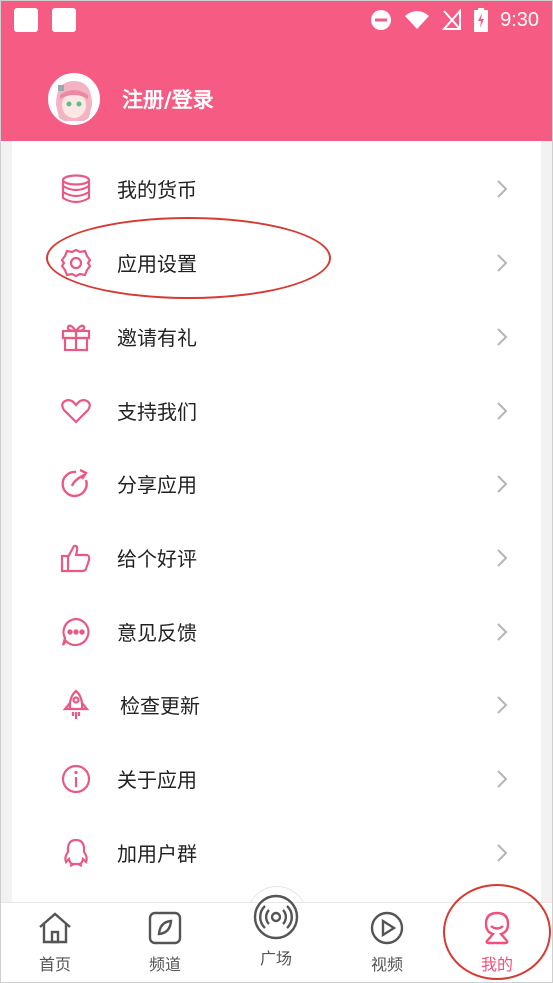 The width and height of the screenshot is (553, 983). I want to click on coins-icon, so click(76, 189).